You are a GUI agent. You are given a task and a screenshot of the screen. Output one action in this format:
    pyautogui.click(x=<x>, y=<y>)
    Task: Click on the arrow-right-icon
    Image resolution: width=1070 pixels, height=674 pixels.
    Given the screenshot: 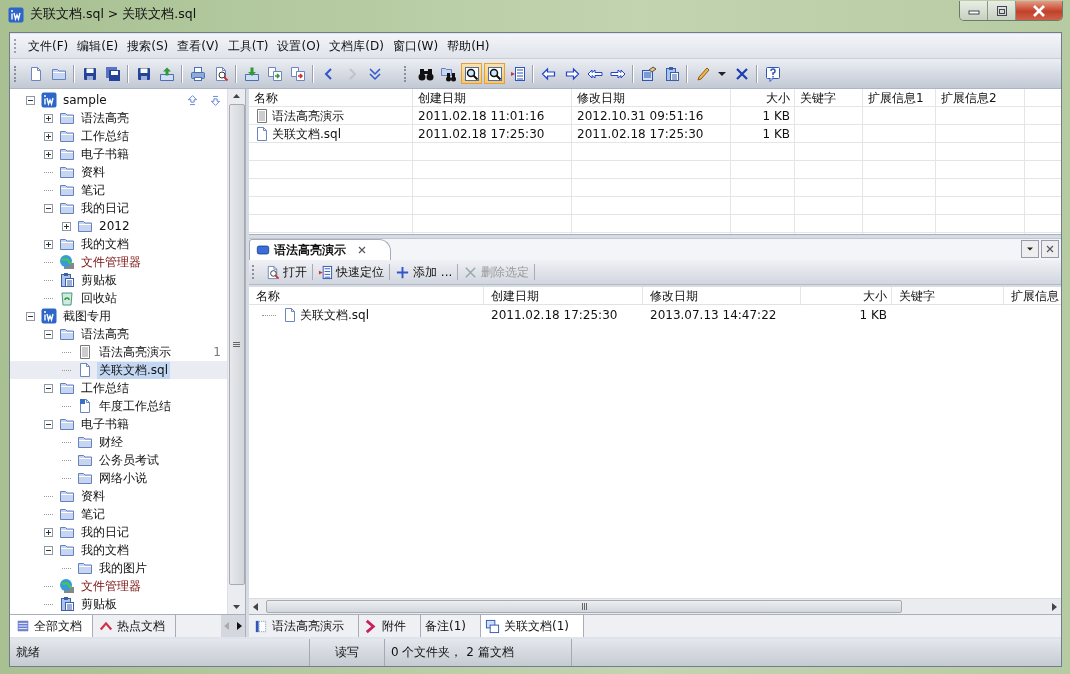 What is the action you would take?
    pyautogui.click(x=571, y=73)
    